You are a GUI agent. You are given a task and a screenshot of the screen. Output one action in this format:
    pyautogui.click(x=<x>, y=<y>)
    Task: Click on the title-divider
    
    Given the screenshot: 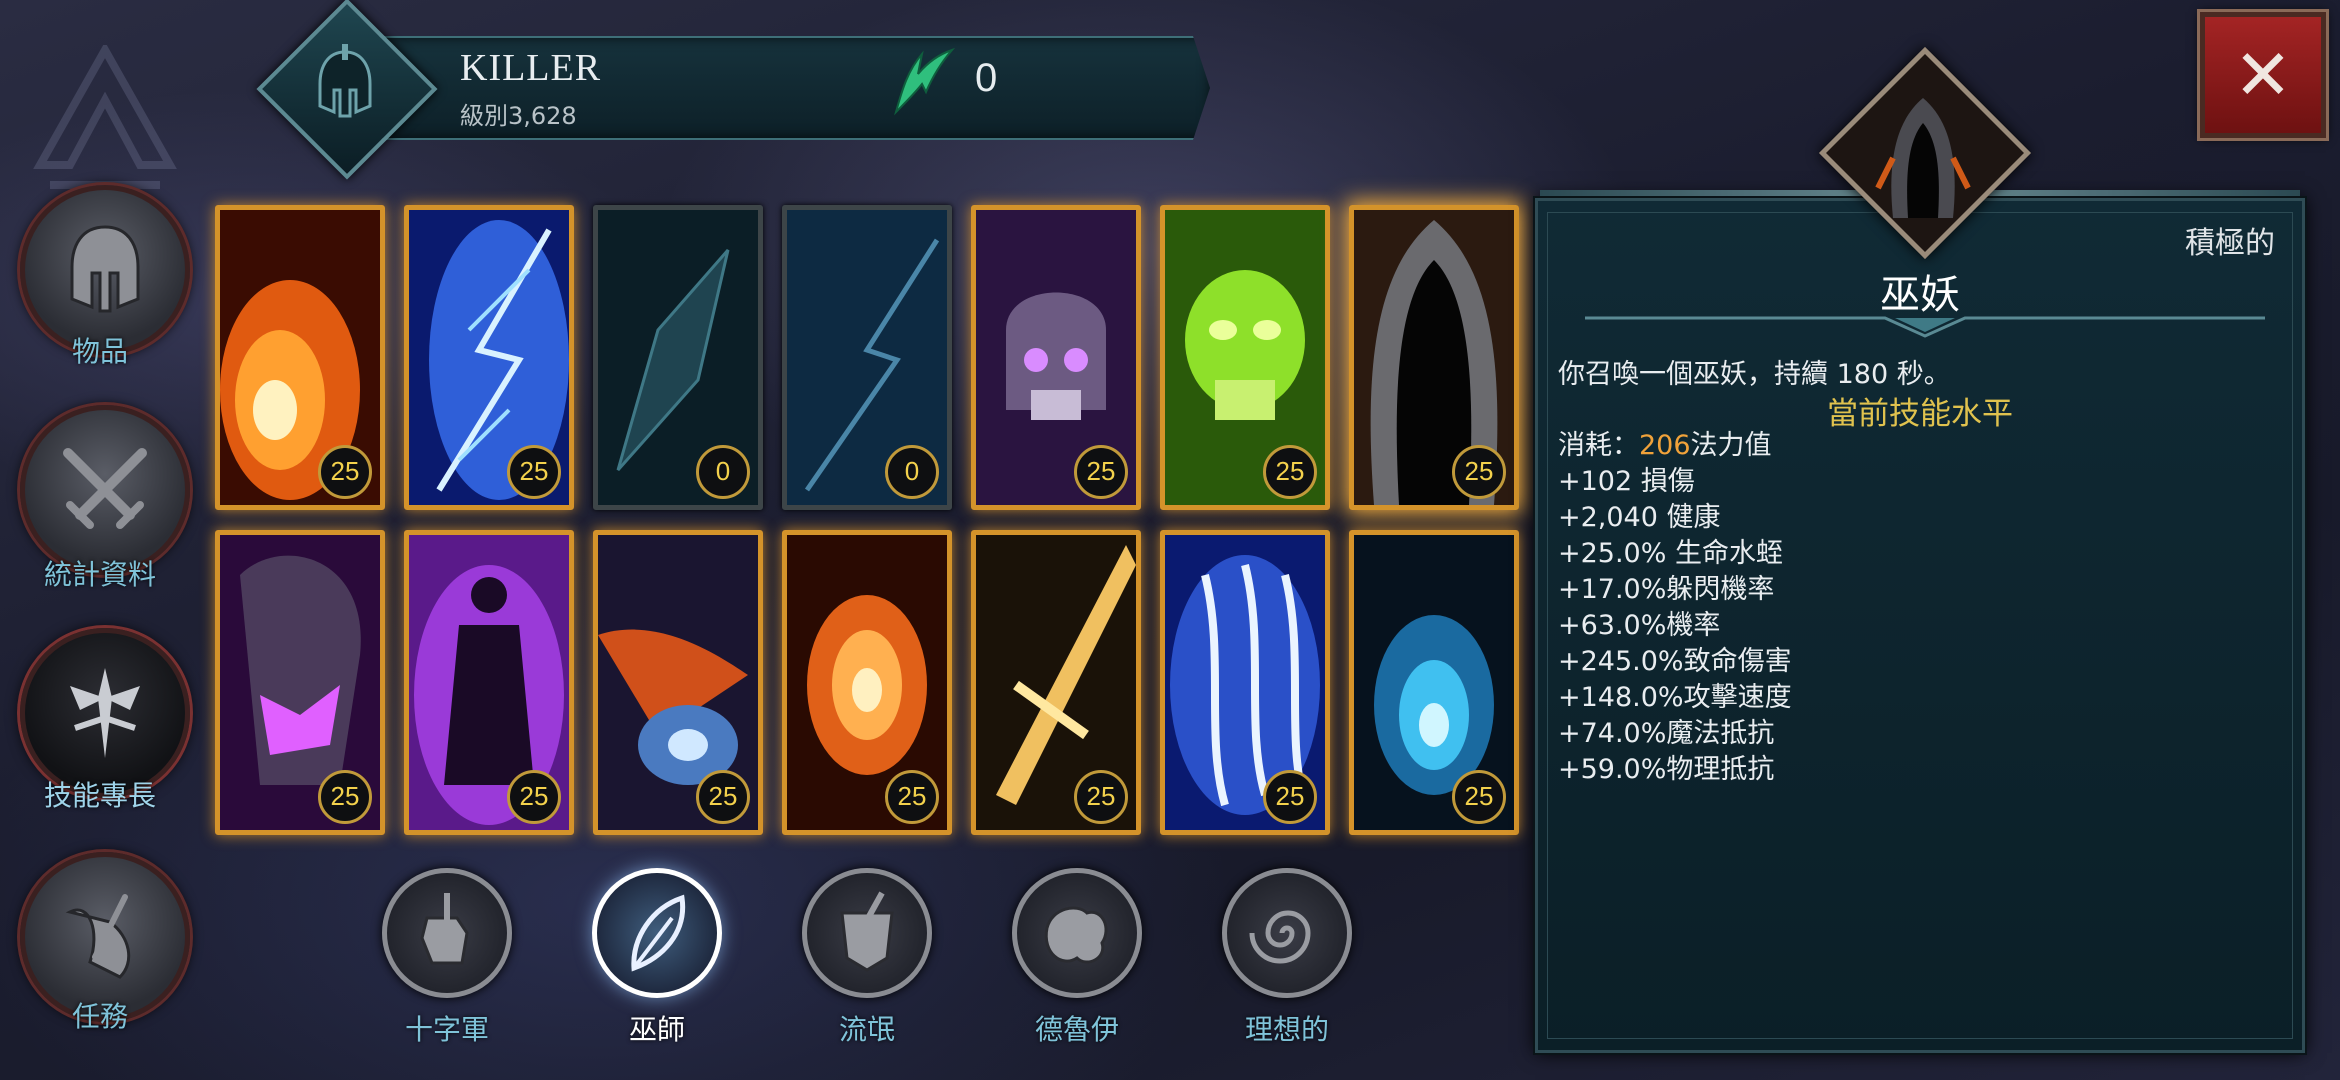 What is the action you would take?
    pyautogui.click(x=1925, y=327)
    